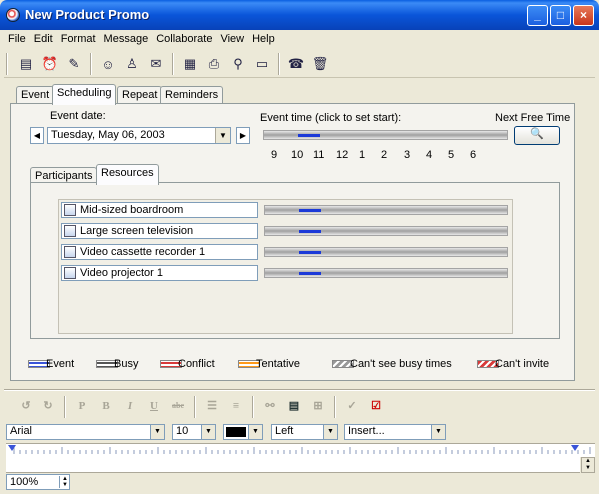 The width and height of the screenshot is (599, 494). I want to click on insert-select: Insert... ▼, so click(395, 432).